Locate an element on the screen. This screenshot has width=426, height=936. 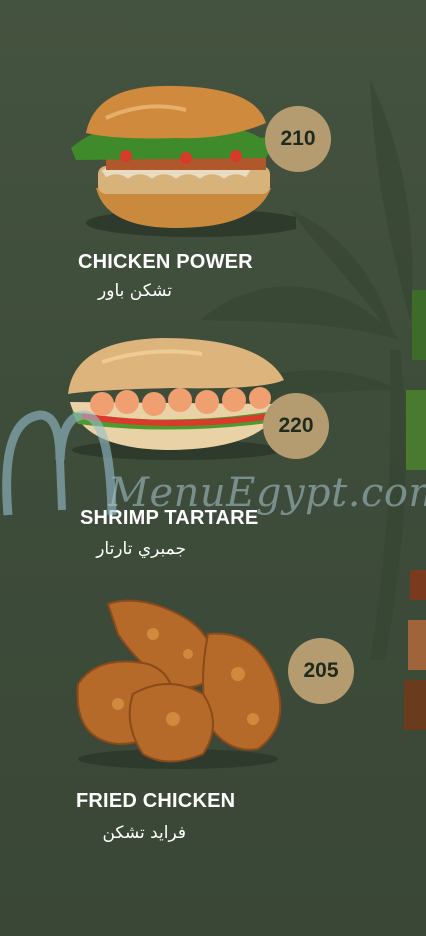
item-name-en: FRIED CHICKEN is located at coordinates (156, 801).